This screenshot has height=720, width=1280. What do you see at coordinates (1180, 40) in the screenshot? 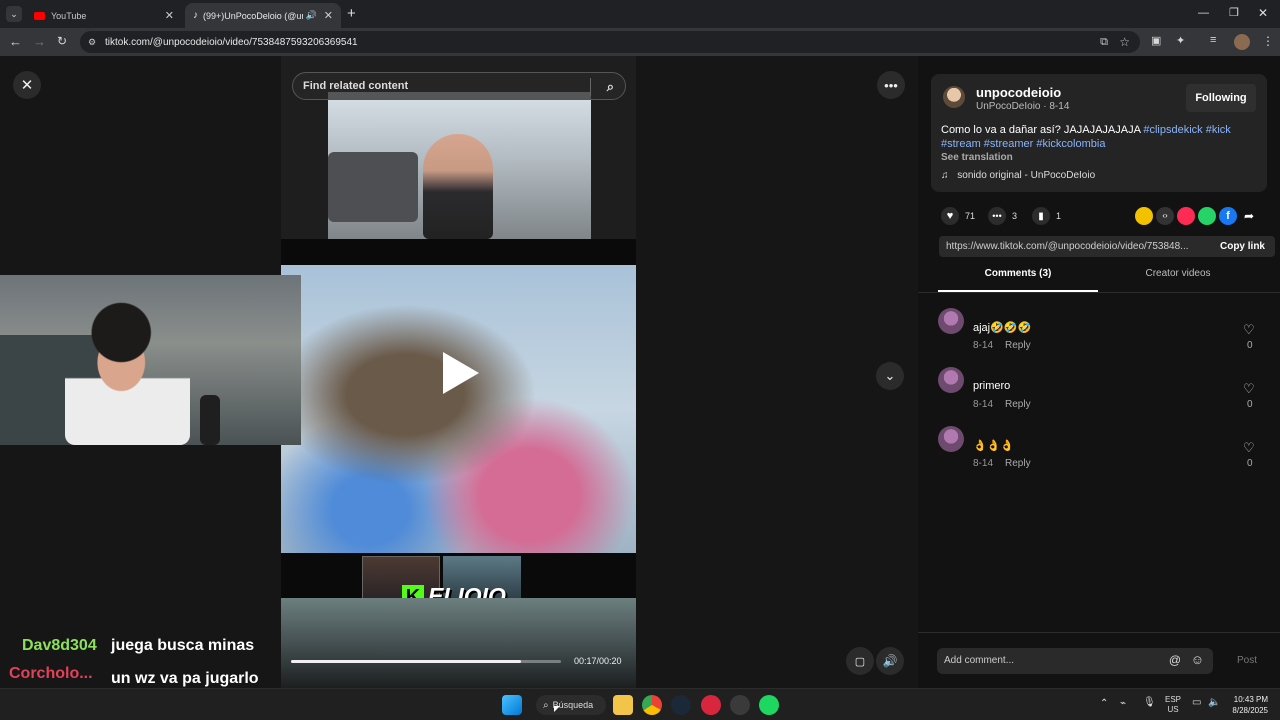
I see `puzzle-icon: ✦` at bounding box center [1180, 40].